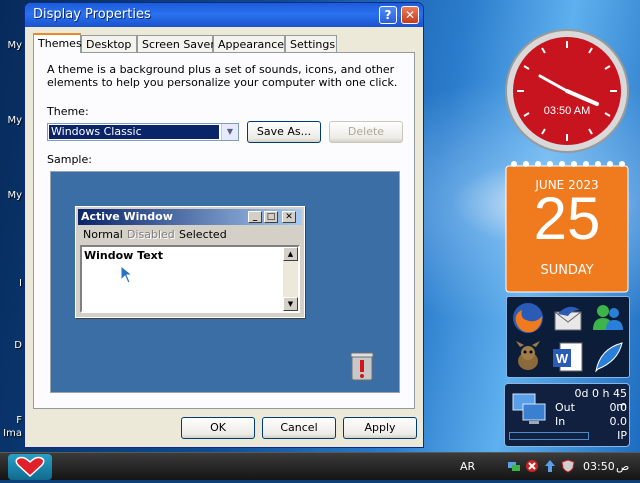 The image size is (640, 483). What do you see at coordinates (229, 132) in the screenshot?
I see `chevron-down-icon: ▼` at bounding box center [229, 132].